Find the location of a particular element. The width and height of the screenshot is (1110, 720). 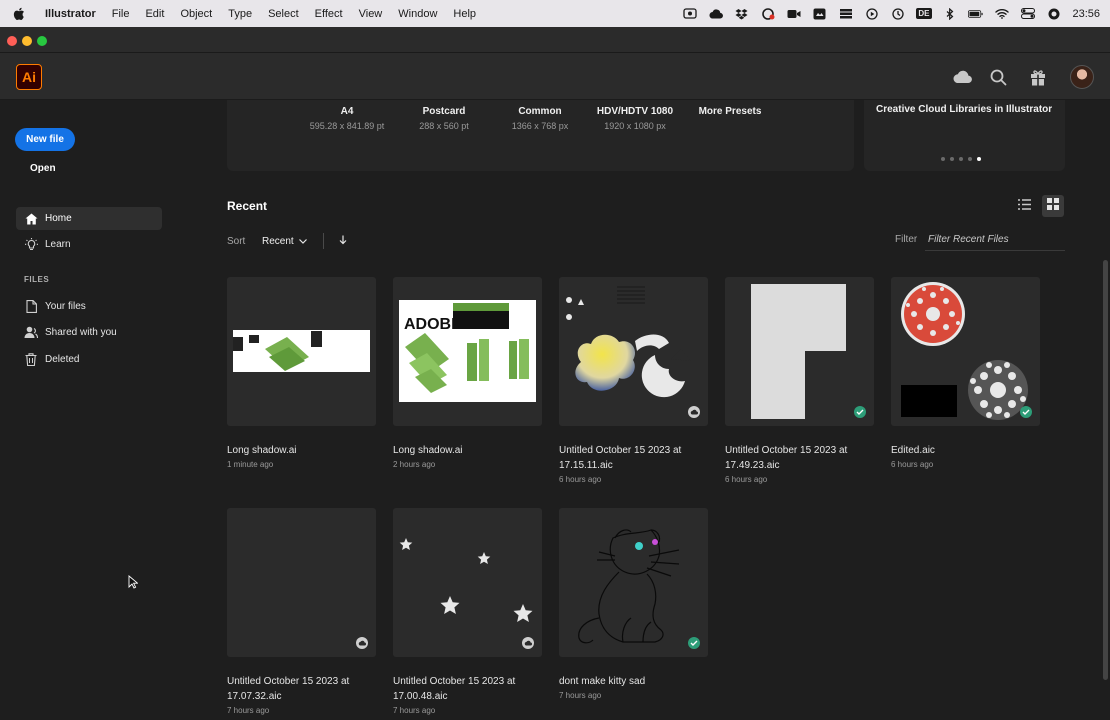

sort-dropdown: Recent is located at coordinates (284, 241).